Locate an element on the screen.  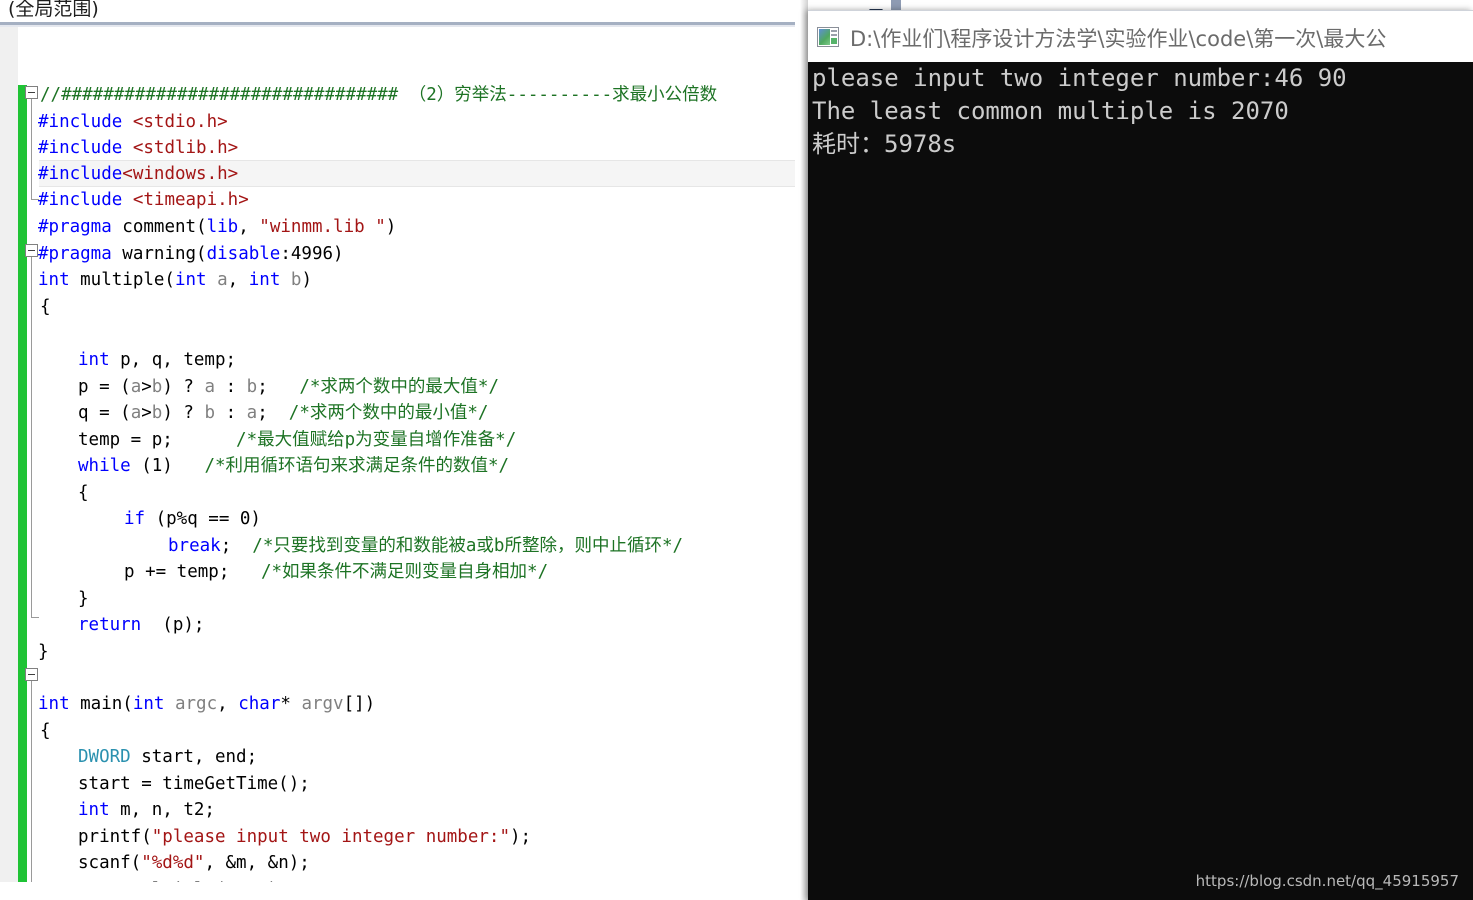
code-line: start = timeGetTime(); is located at coordinates (155, 784).